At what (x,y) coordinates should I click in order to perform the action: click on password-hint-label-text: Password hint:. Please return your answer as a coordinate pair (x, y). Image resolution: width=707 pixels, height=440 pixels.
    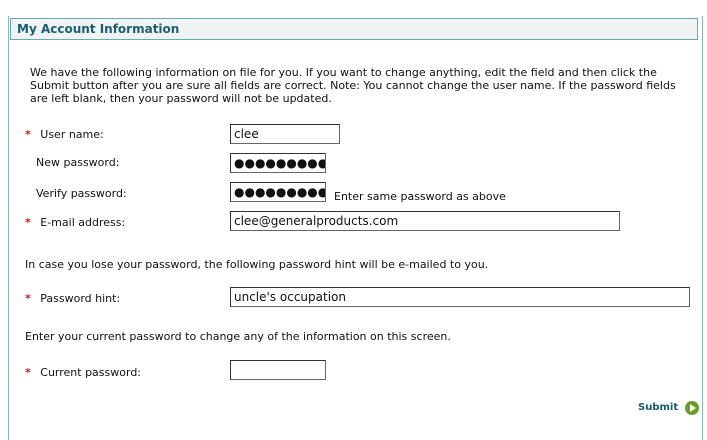
    Looking at the image, I should click on (80, 298).